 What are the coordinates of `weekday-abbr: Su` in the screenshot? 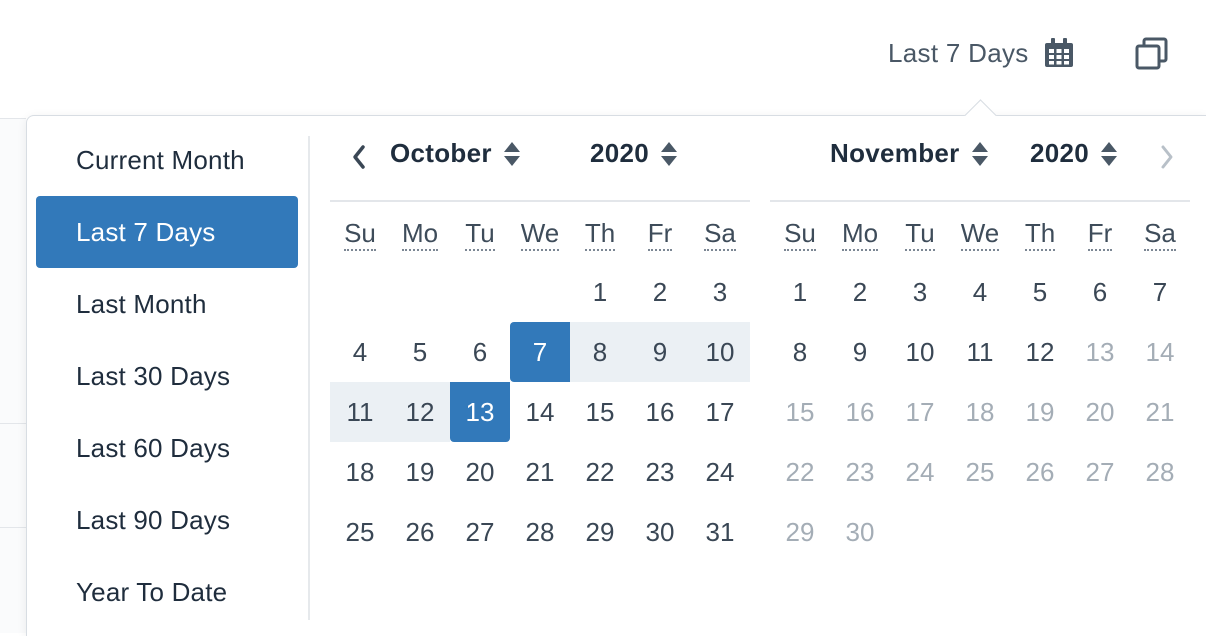 It's located at (800, 234).